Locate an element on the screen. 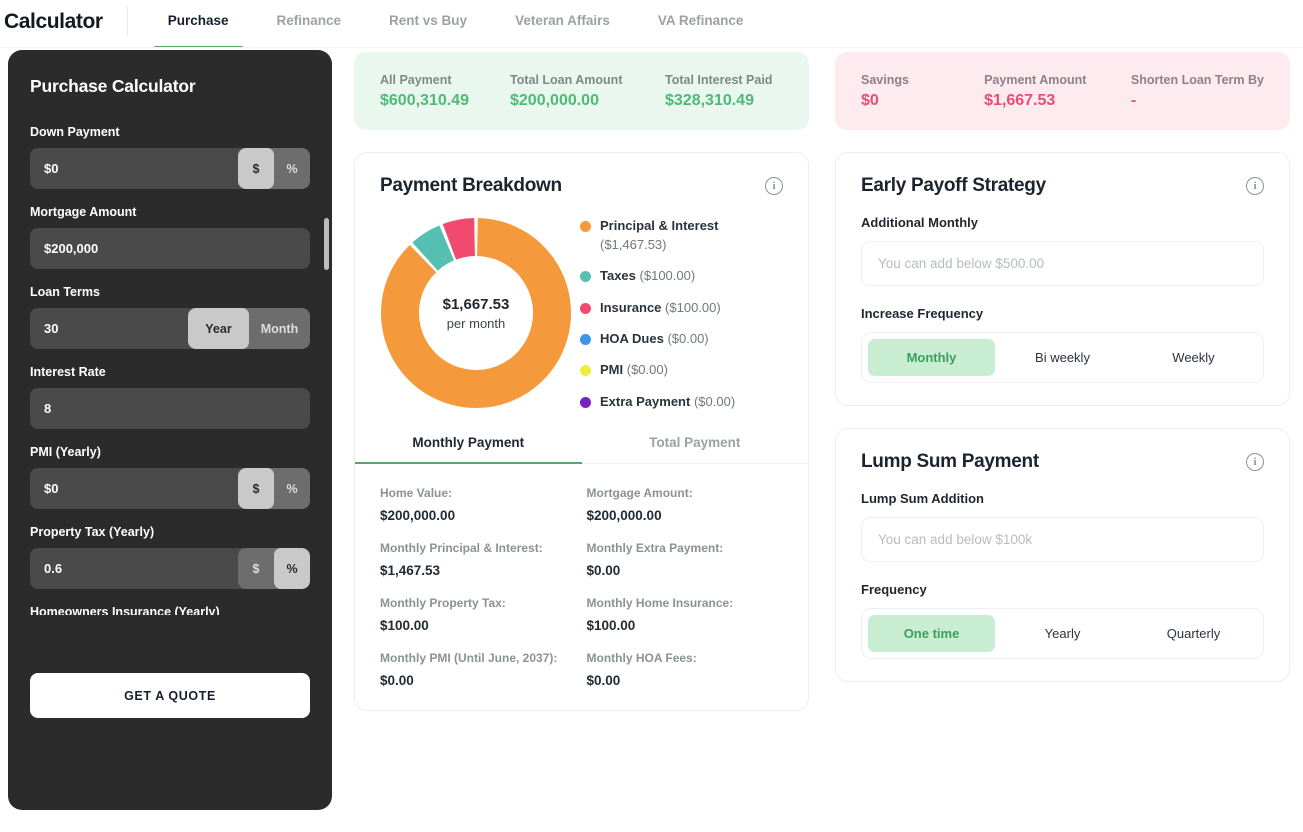 The height and width of the screenshot is (832, 1303). detail-label: Home Value: is located at coordinates (416, 493).